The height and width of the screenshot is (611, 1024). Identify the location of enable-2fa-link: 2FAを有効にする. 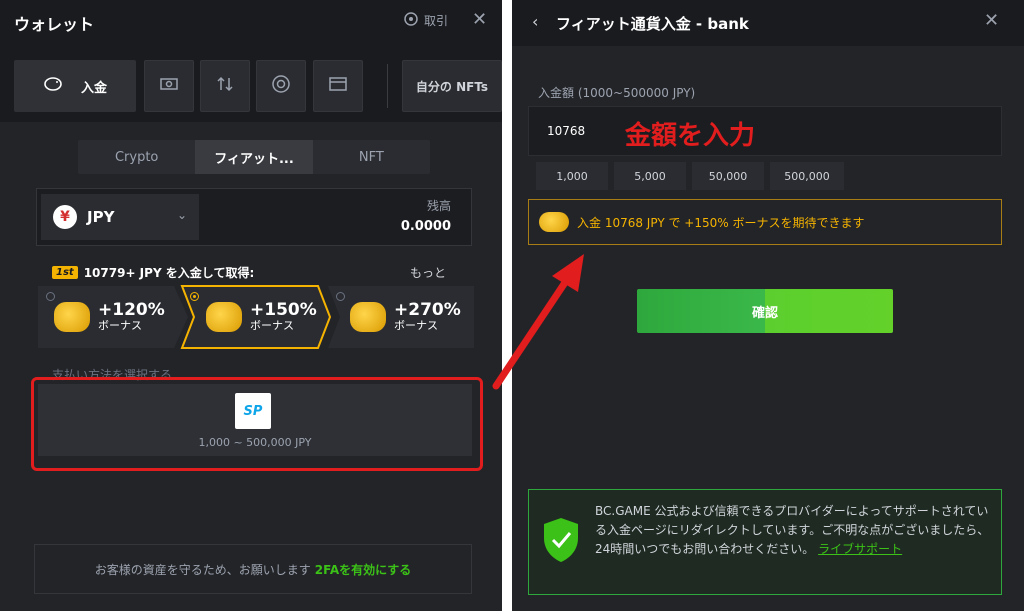
(363, 569).